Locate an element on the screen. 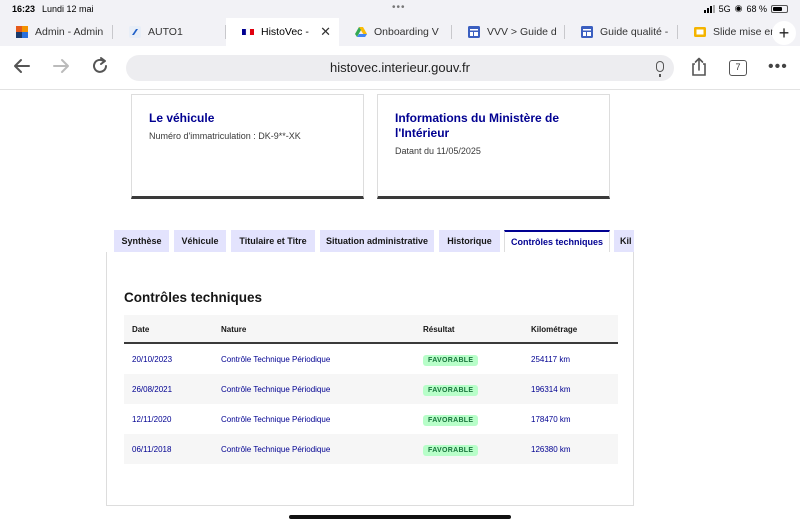 The image size is (800, 525). card-title: Le véhicule is located at coordinates (182, 118).